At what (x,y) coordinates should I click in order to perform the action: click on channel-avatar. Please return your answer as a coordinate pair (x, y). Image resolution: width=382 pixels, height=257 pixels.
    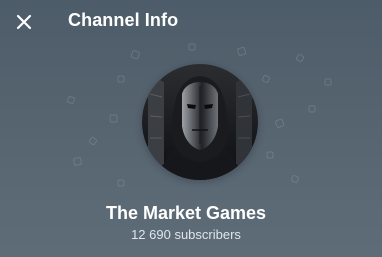
    Looking at the image, I should click on (200, 122).